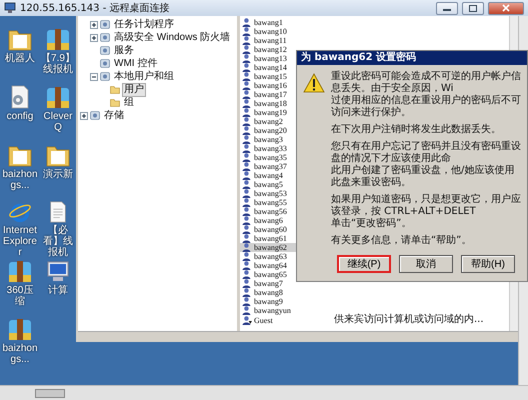 The height and width of the screenshot is (400, 528). Describe the element at coordinates (271, 247) in the screenshot. I see `user-name-cell-text: bawang62` at that location.